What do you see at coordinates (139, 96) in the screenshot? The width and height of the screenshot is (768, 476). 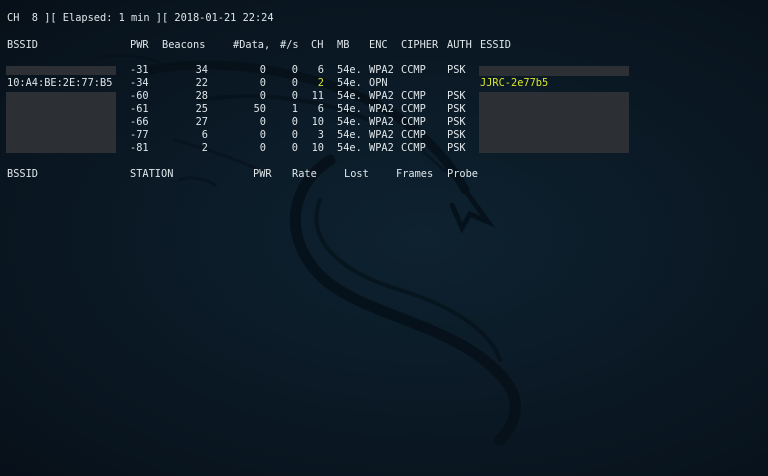 I see `ap-pwr: -60` at bounding box center [139, 96].